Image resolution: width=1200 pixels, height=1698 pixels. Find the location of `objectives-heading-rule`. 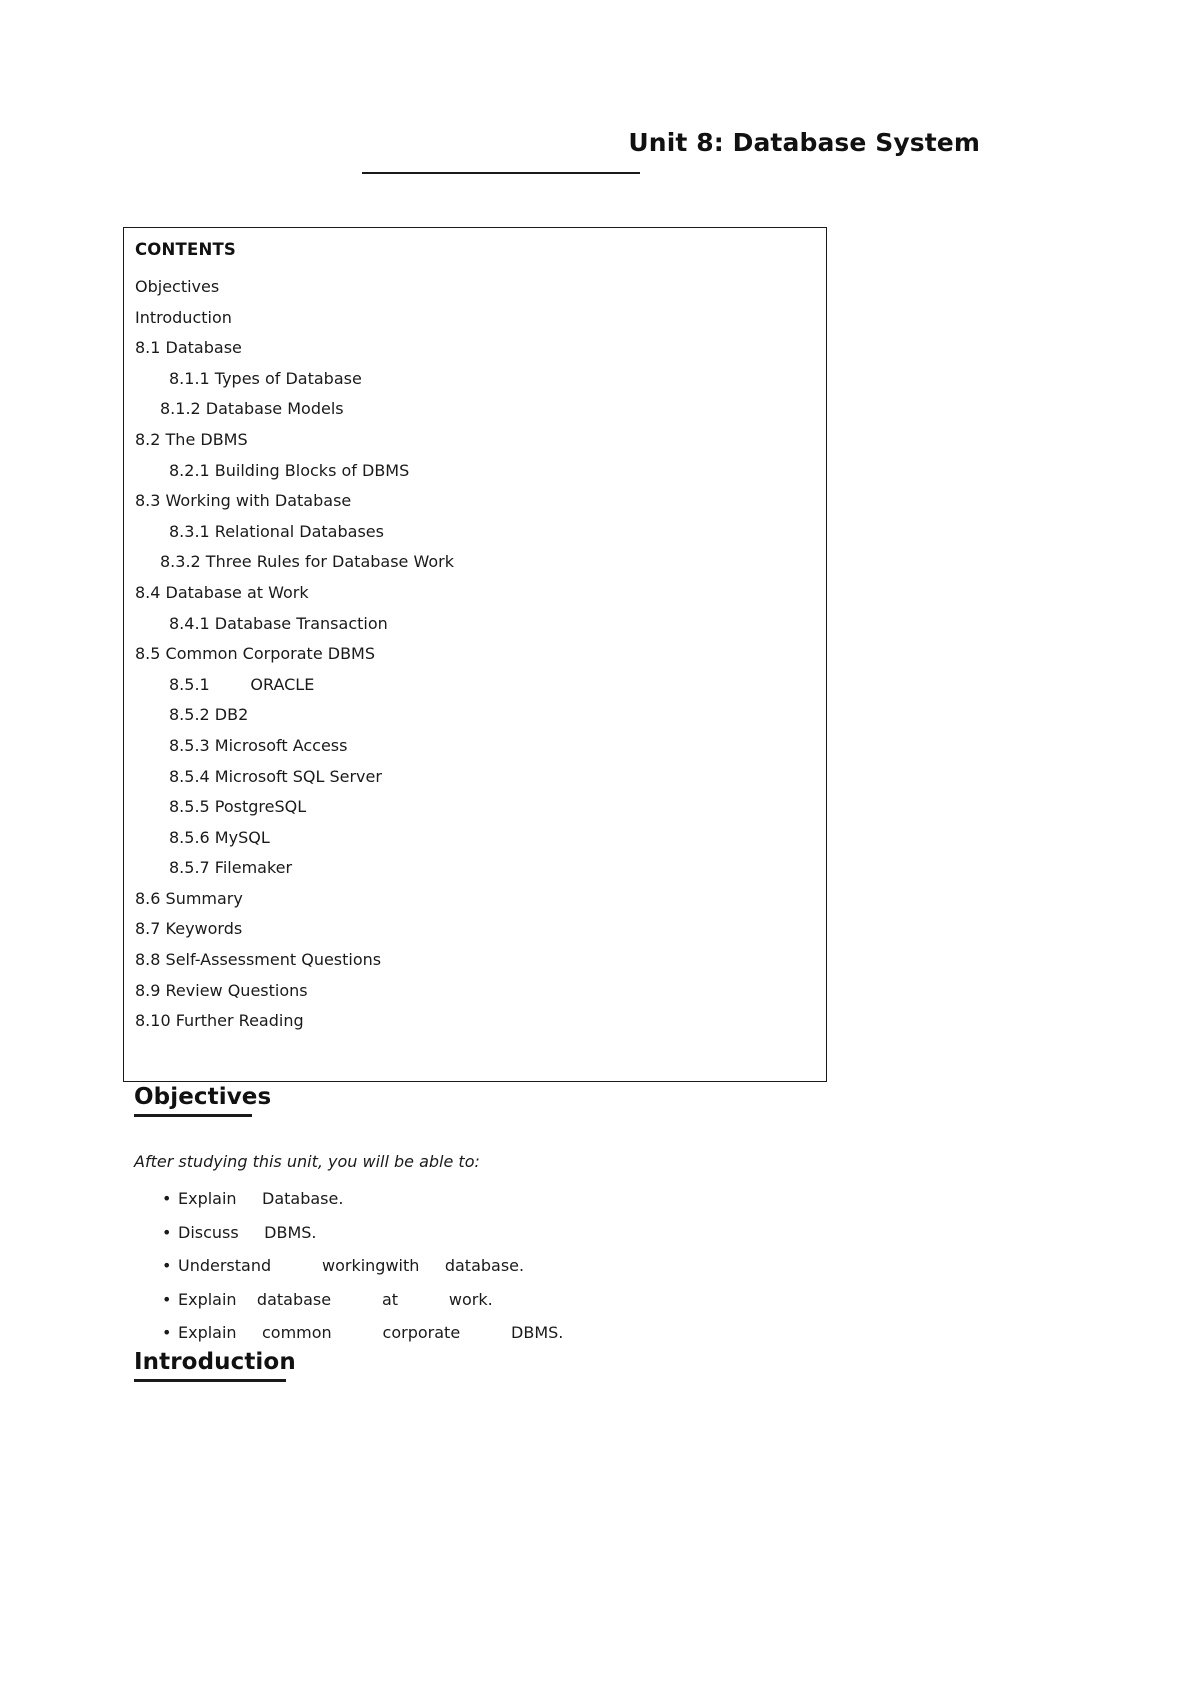

objectives-heading-rule is located at coordinates (193, 1115).